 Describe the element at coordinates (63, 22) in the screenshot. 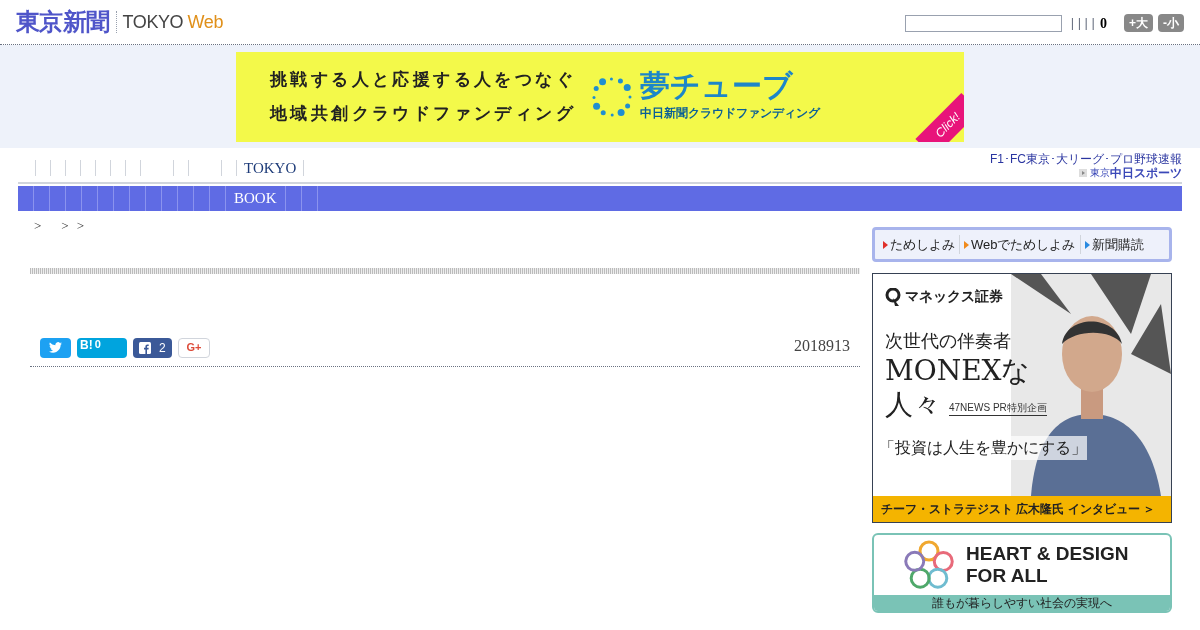

I see `logo-title: 東京新聞` at that location.